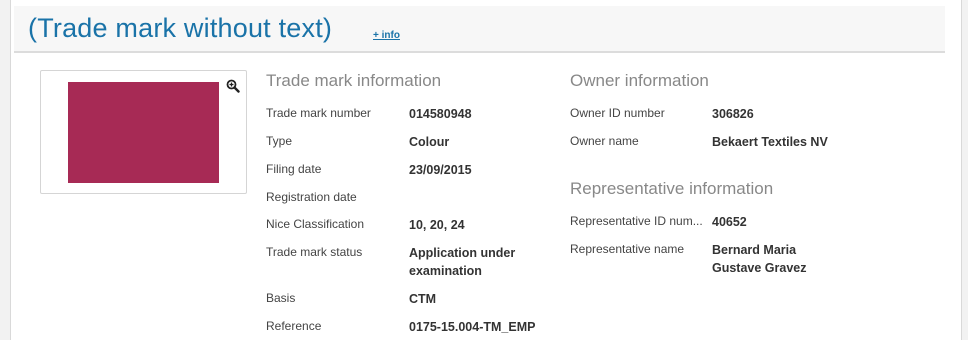 This screenshot has width=968, height=340. Describe the element at coordinates (770, 142) in the screenshot. I see `owner-name-value: Bekaert Textiles NV` at that location.